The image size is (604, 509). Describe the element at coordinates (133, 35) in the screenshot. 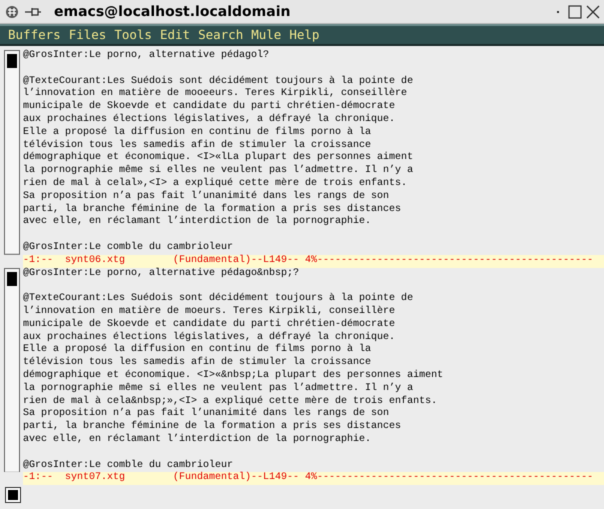

I see `menu-item: Tools` at that location.